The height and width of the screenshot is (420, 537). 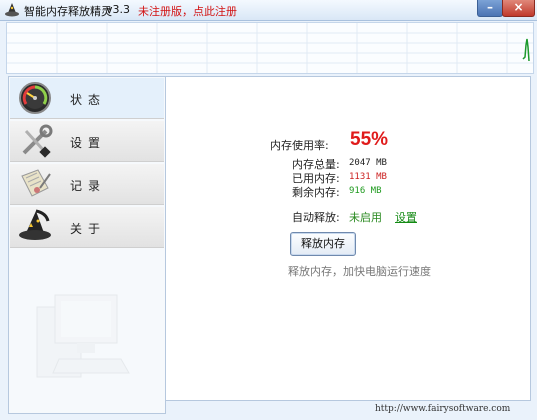 What do you see at coordinates (406, 217) in the screenshot?
I see `auto-release-settings-link: 设置` at bounding box center [406, 217].